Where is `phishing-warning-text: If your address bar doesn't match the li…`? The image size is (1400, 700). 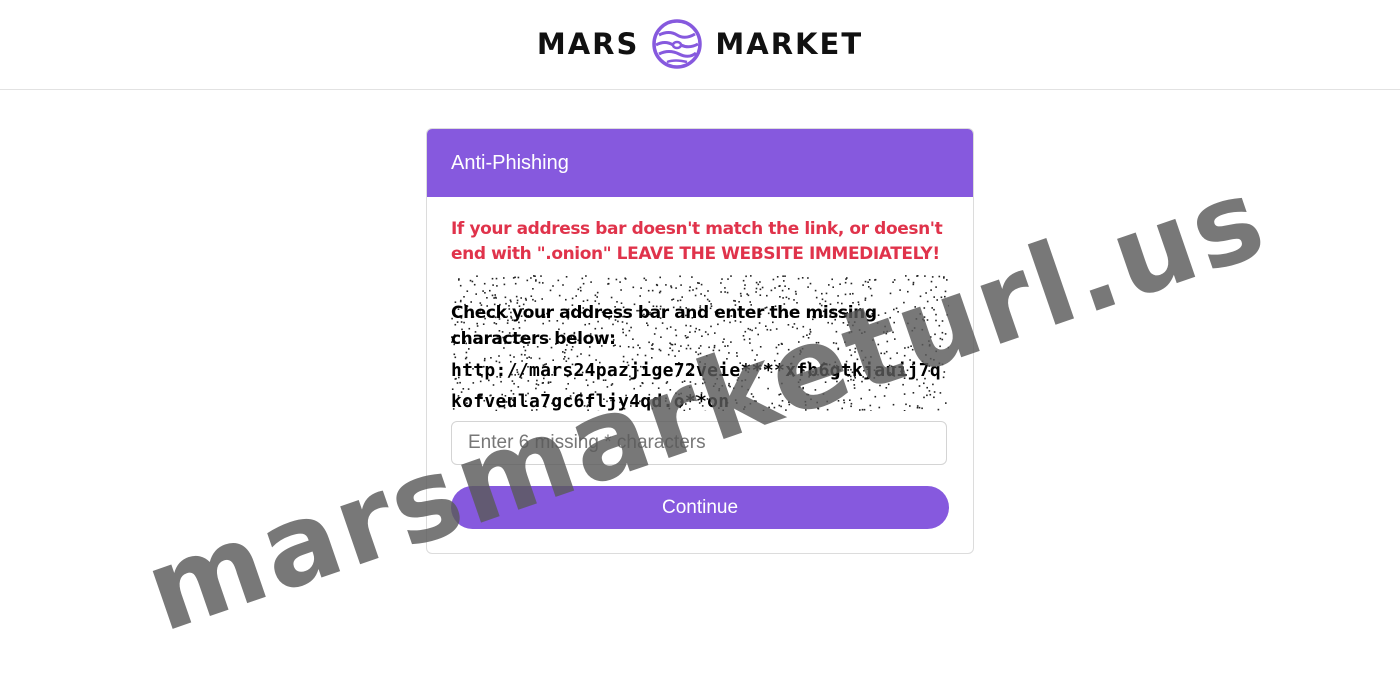
phishing-warning-text: If your address bar doesn't match the li… is located at coordinates (697, 241).